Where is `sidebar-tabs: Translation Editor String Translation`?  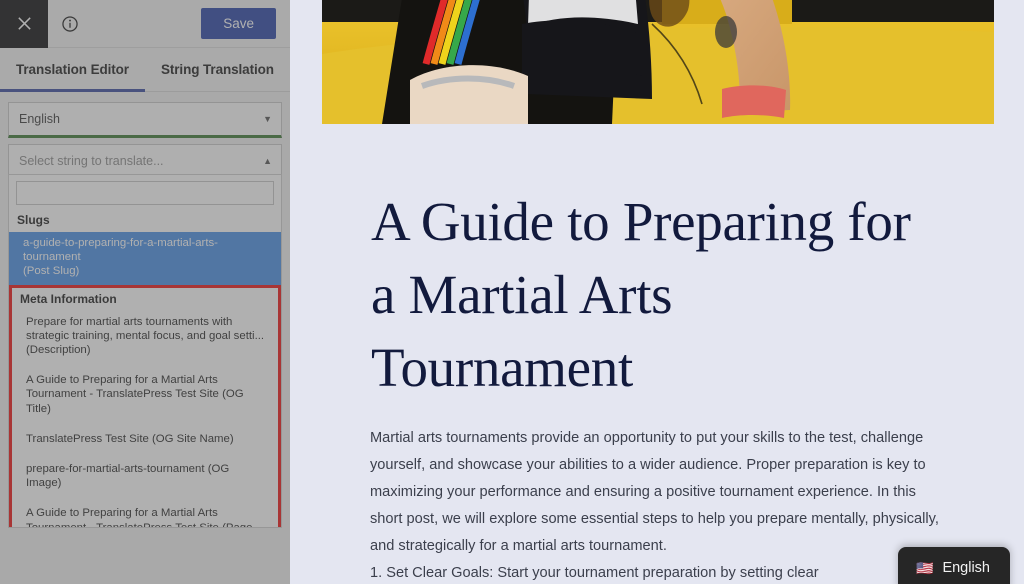
sidebar-tabs: Translation Editor String Translation is located at coordinates (145, 70).